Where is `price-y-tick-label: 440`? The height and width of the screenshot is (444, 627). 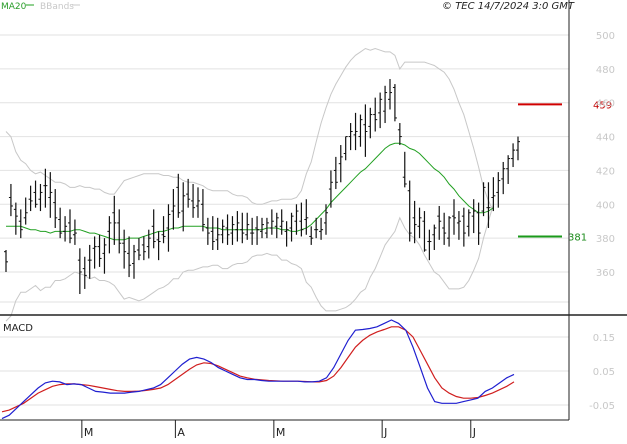 price-y-tick-label: 440 is located at coordinates (605, 138).